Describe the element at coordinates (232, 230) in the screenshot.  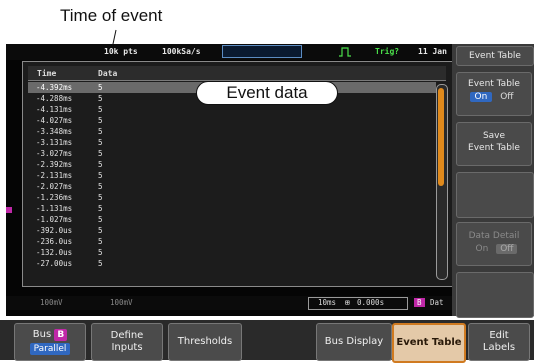
I see `table-row: -392.0us 5` at that location.